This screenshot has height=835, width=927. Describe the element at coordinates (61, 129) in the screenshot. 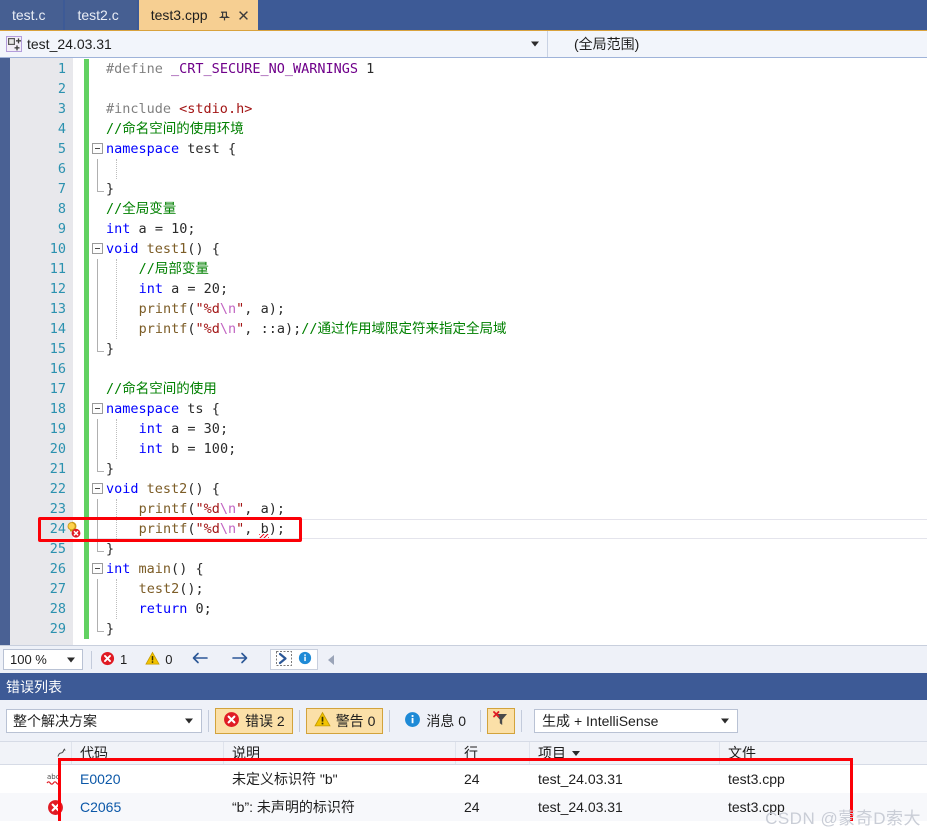

I see `line-number: 4` at that location.